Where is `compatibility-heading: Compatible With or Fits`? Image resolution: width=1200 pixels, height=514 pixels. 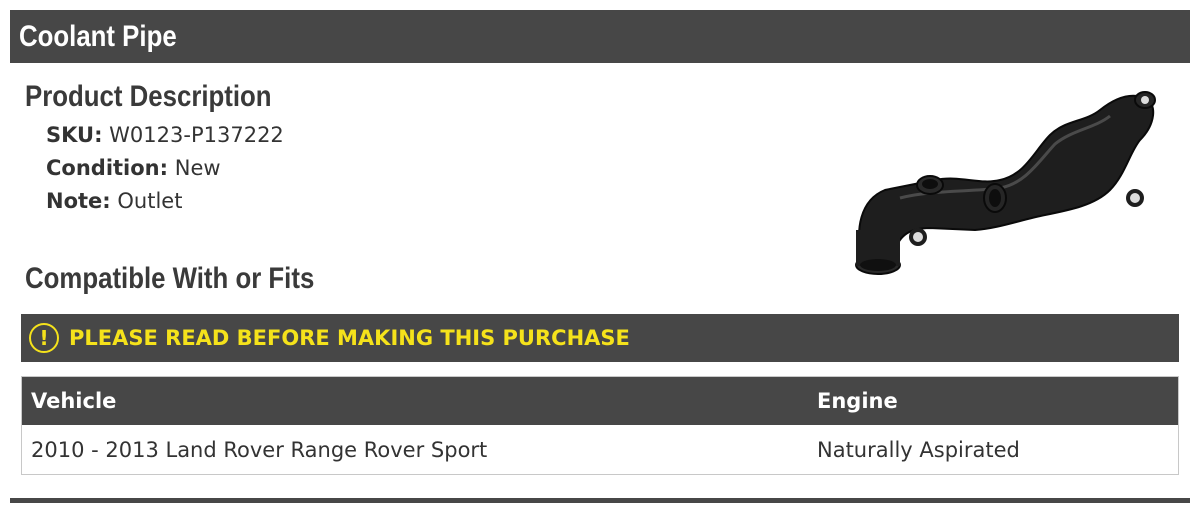
compatibility-heading: Compatible With or Fits is located at coordinates (170, 278).